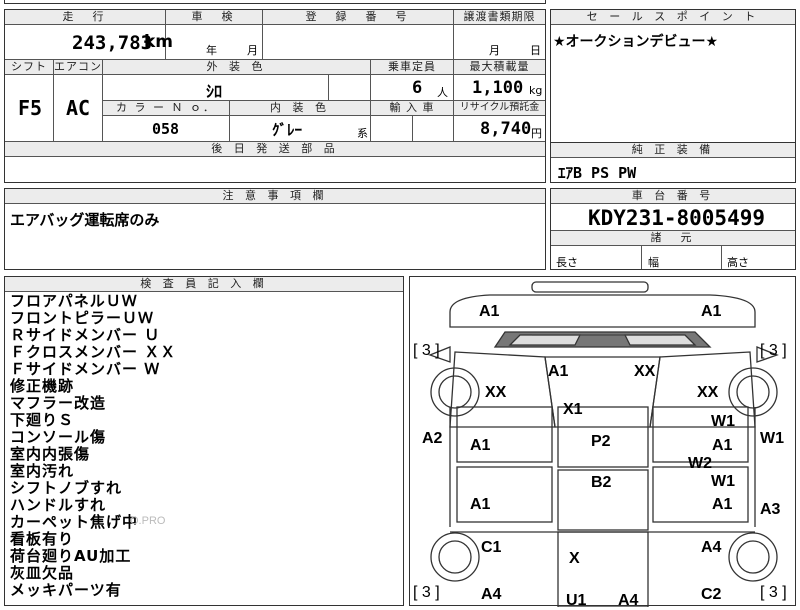  I want to click on mark-bed-x: X, so click(574, 558).